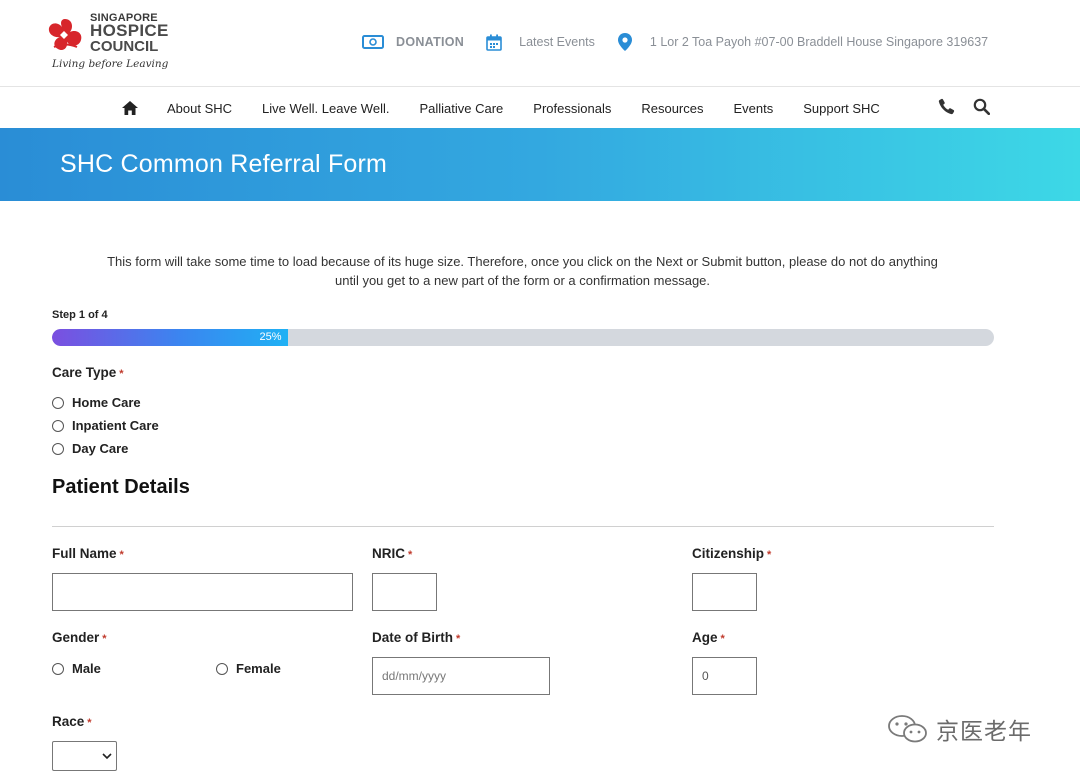  Describe the element at coordinates (430, 42) in the screenshot. I see `donation-label: DONATION` at that location.